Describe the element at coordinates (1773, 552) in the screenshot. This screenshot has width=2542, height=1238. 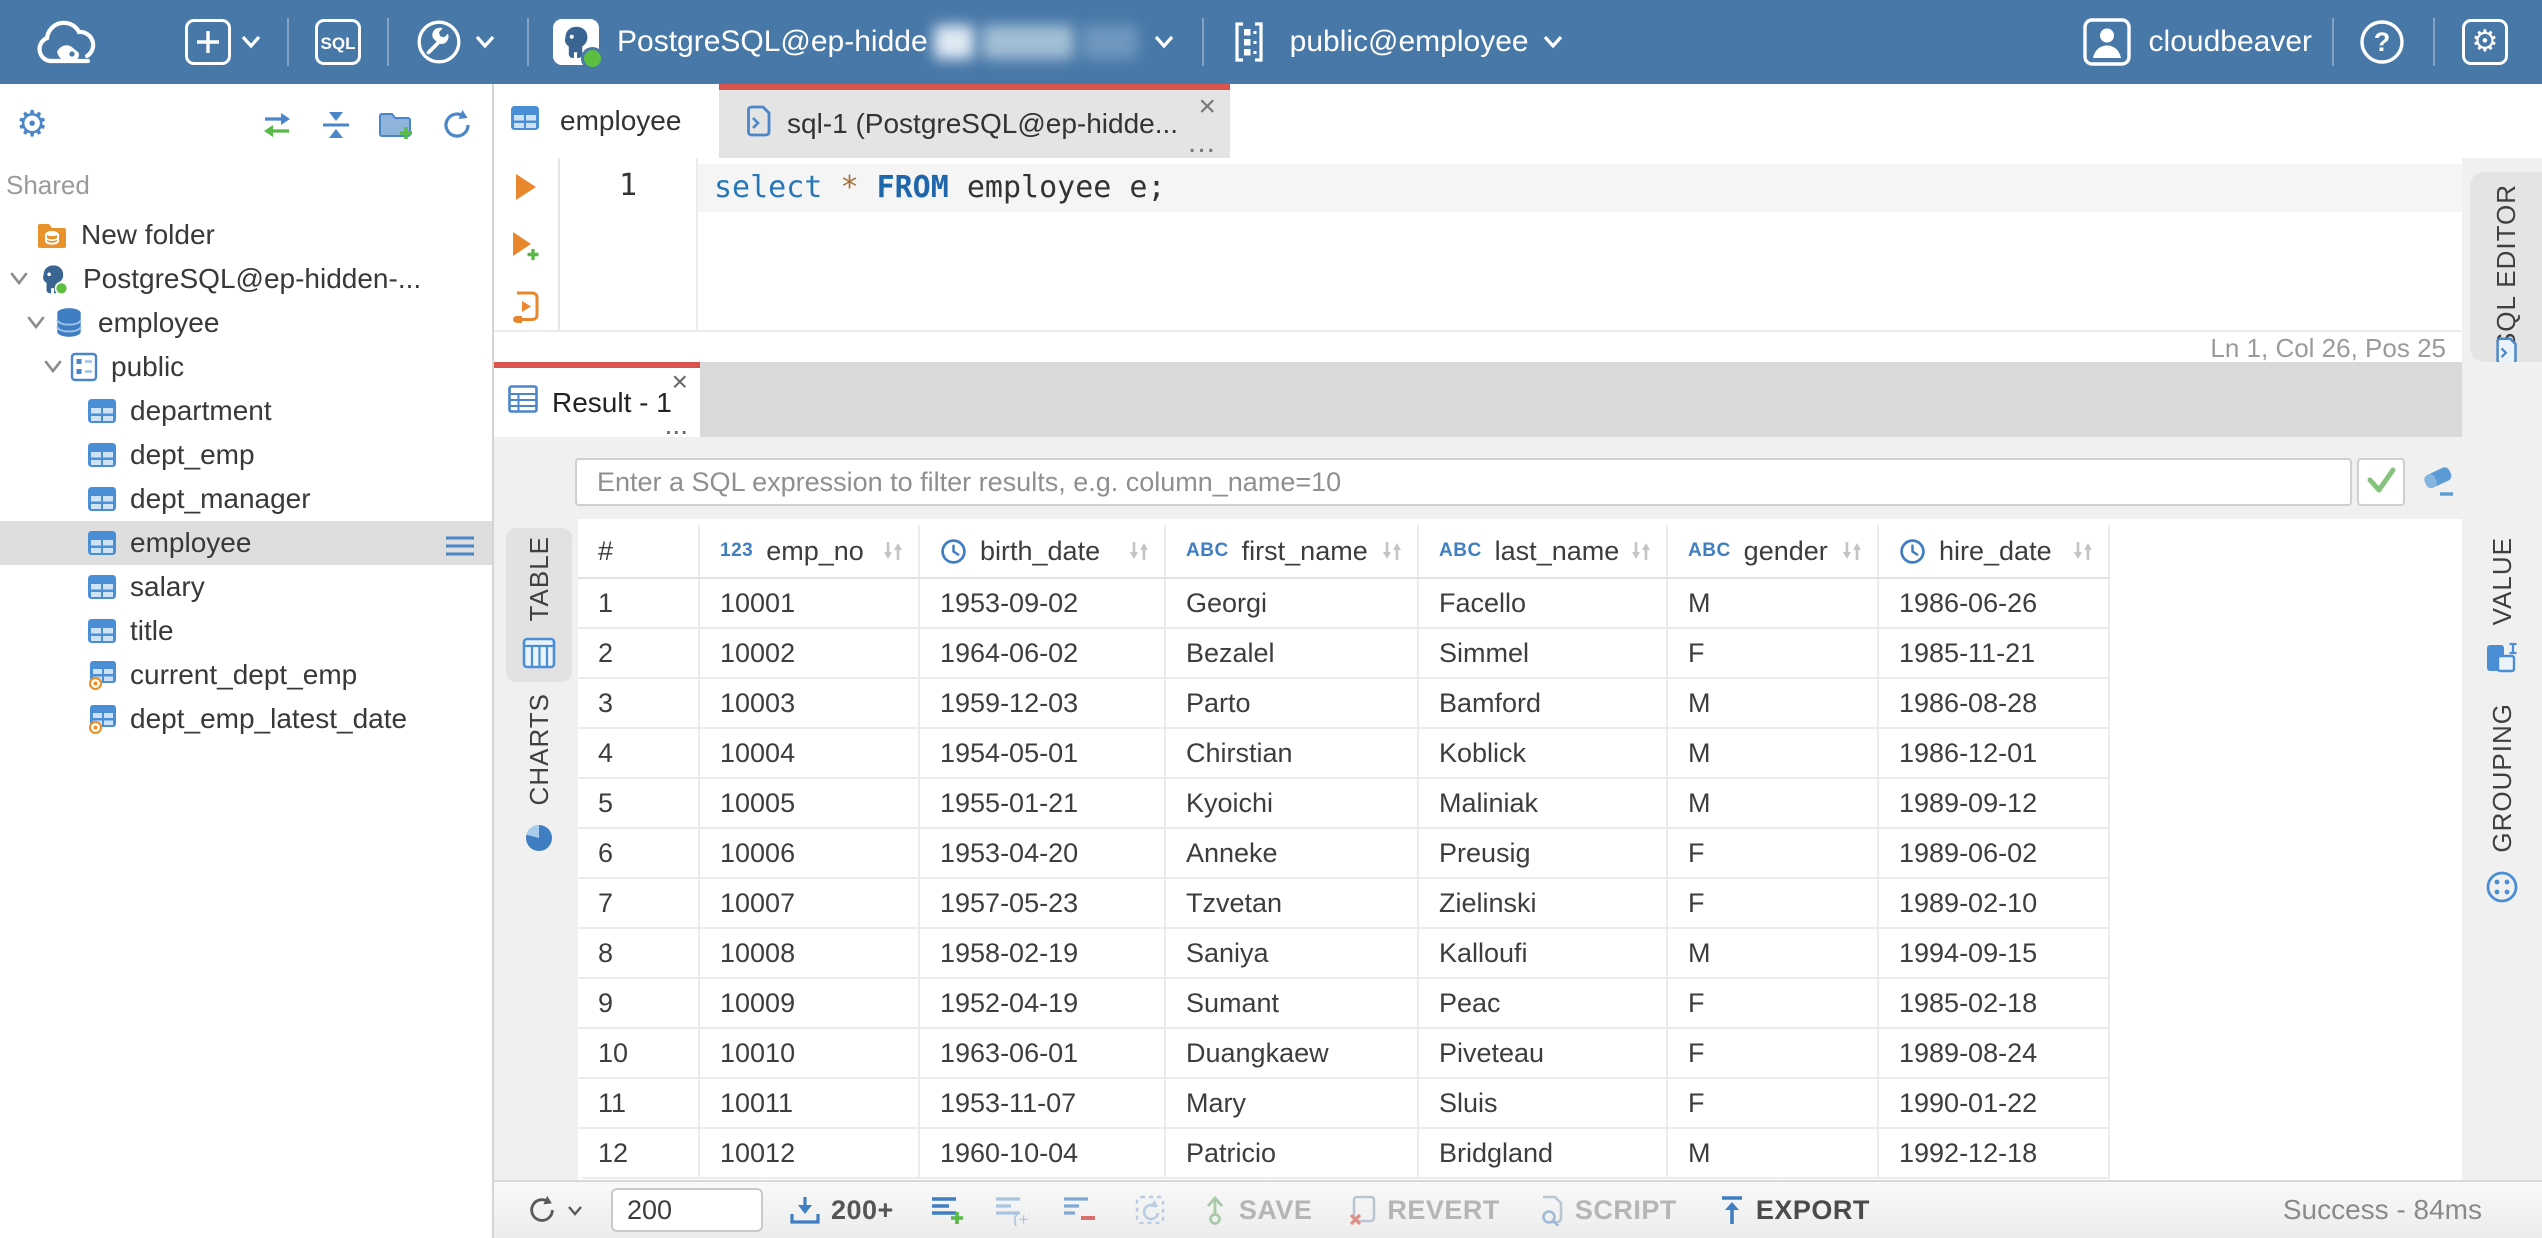
I see `column-header-gender: ABC gender` at that location.